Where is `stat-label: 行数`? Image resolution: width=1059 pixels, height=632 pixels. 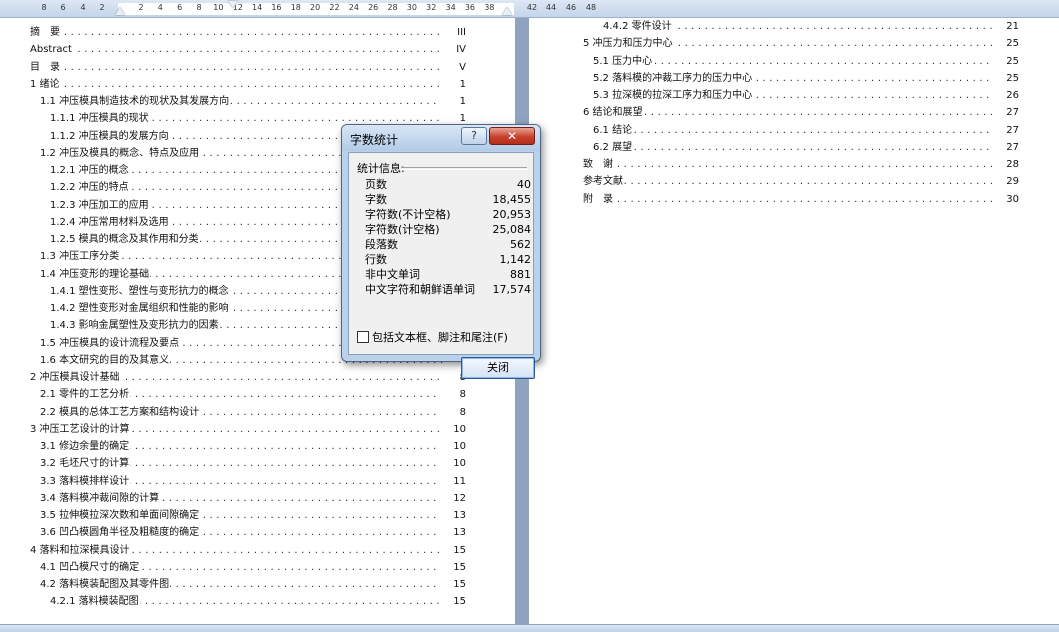
stat-label: 行数 is located at coordinates (376, 259).